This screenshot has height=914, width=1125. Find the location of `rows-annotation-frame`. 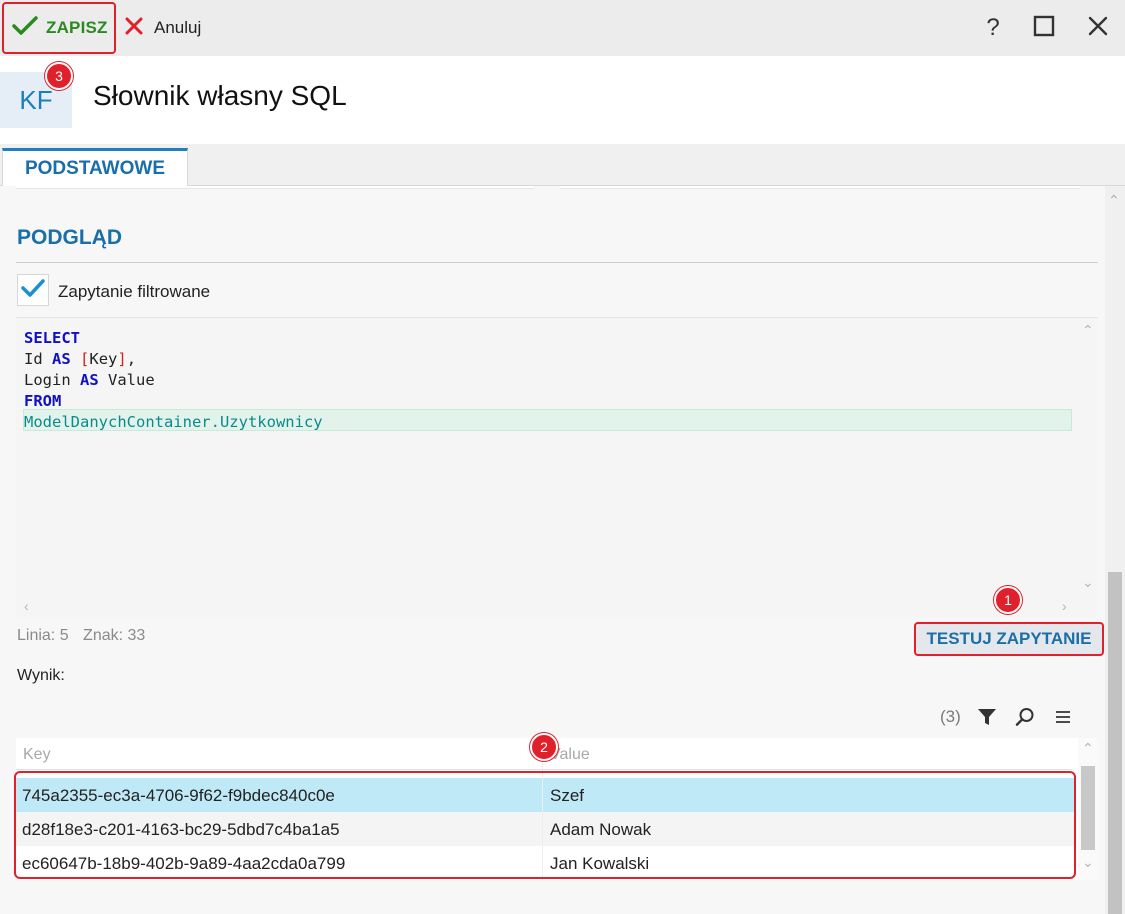

rows-annotation-frame is located at coordinates (545, 825).